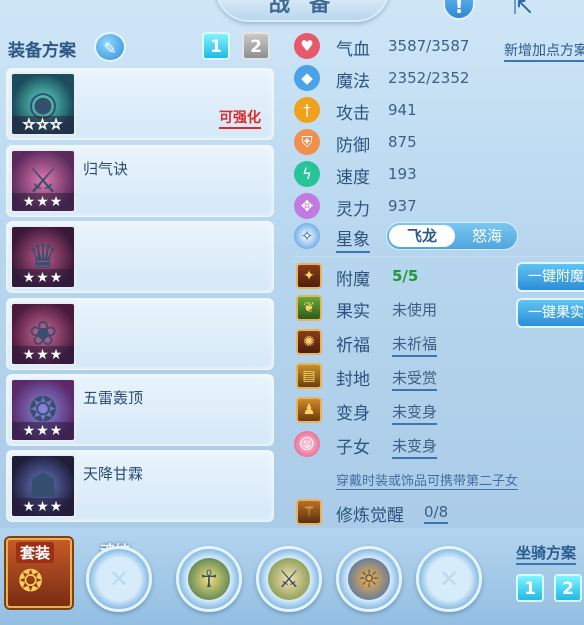 Image resolution: width=584 pixels, height=625 pixels. Describe the element at coordinates (429, 78) in the screenshot. I see `stat-value: 2352/2352` at that location.